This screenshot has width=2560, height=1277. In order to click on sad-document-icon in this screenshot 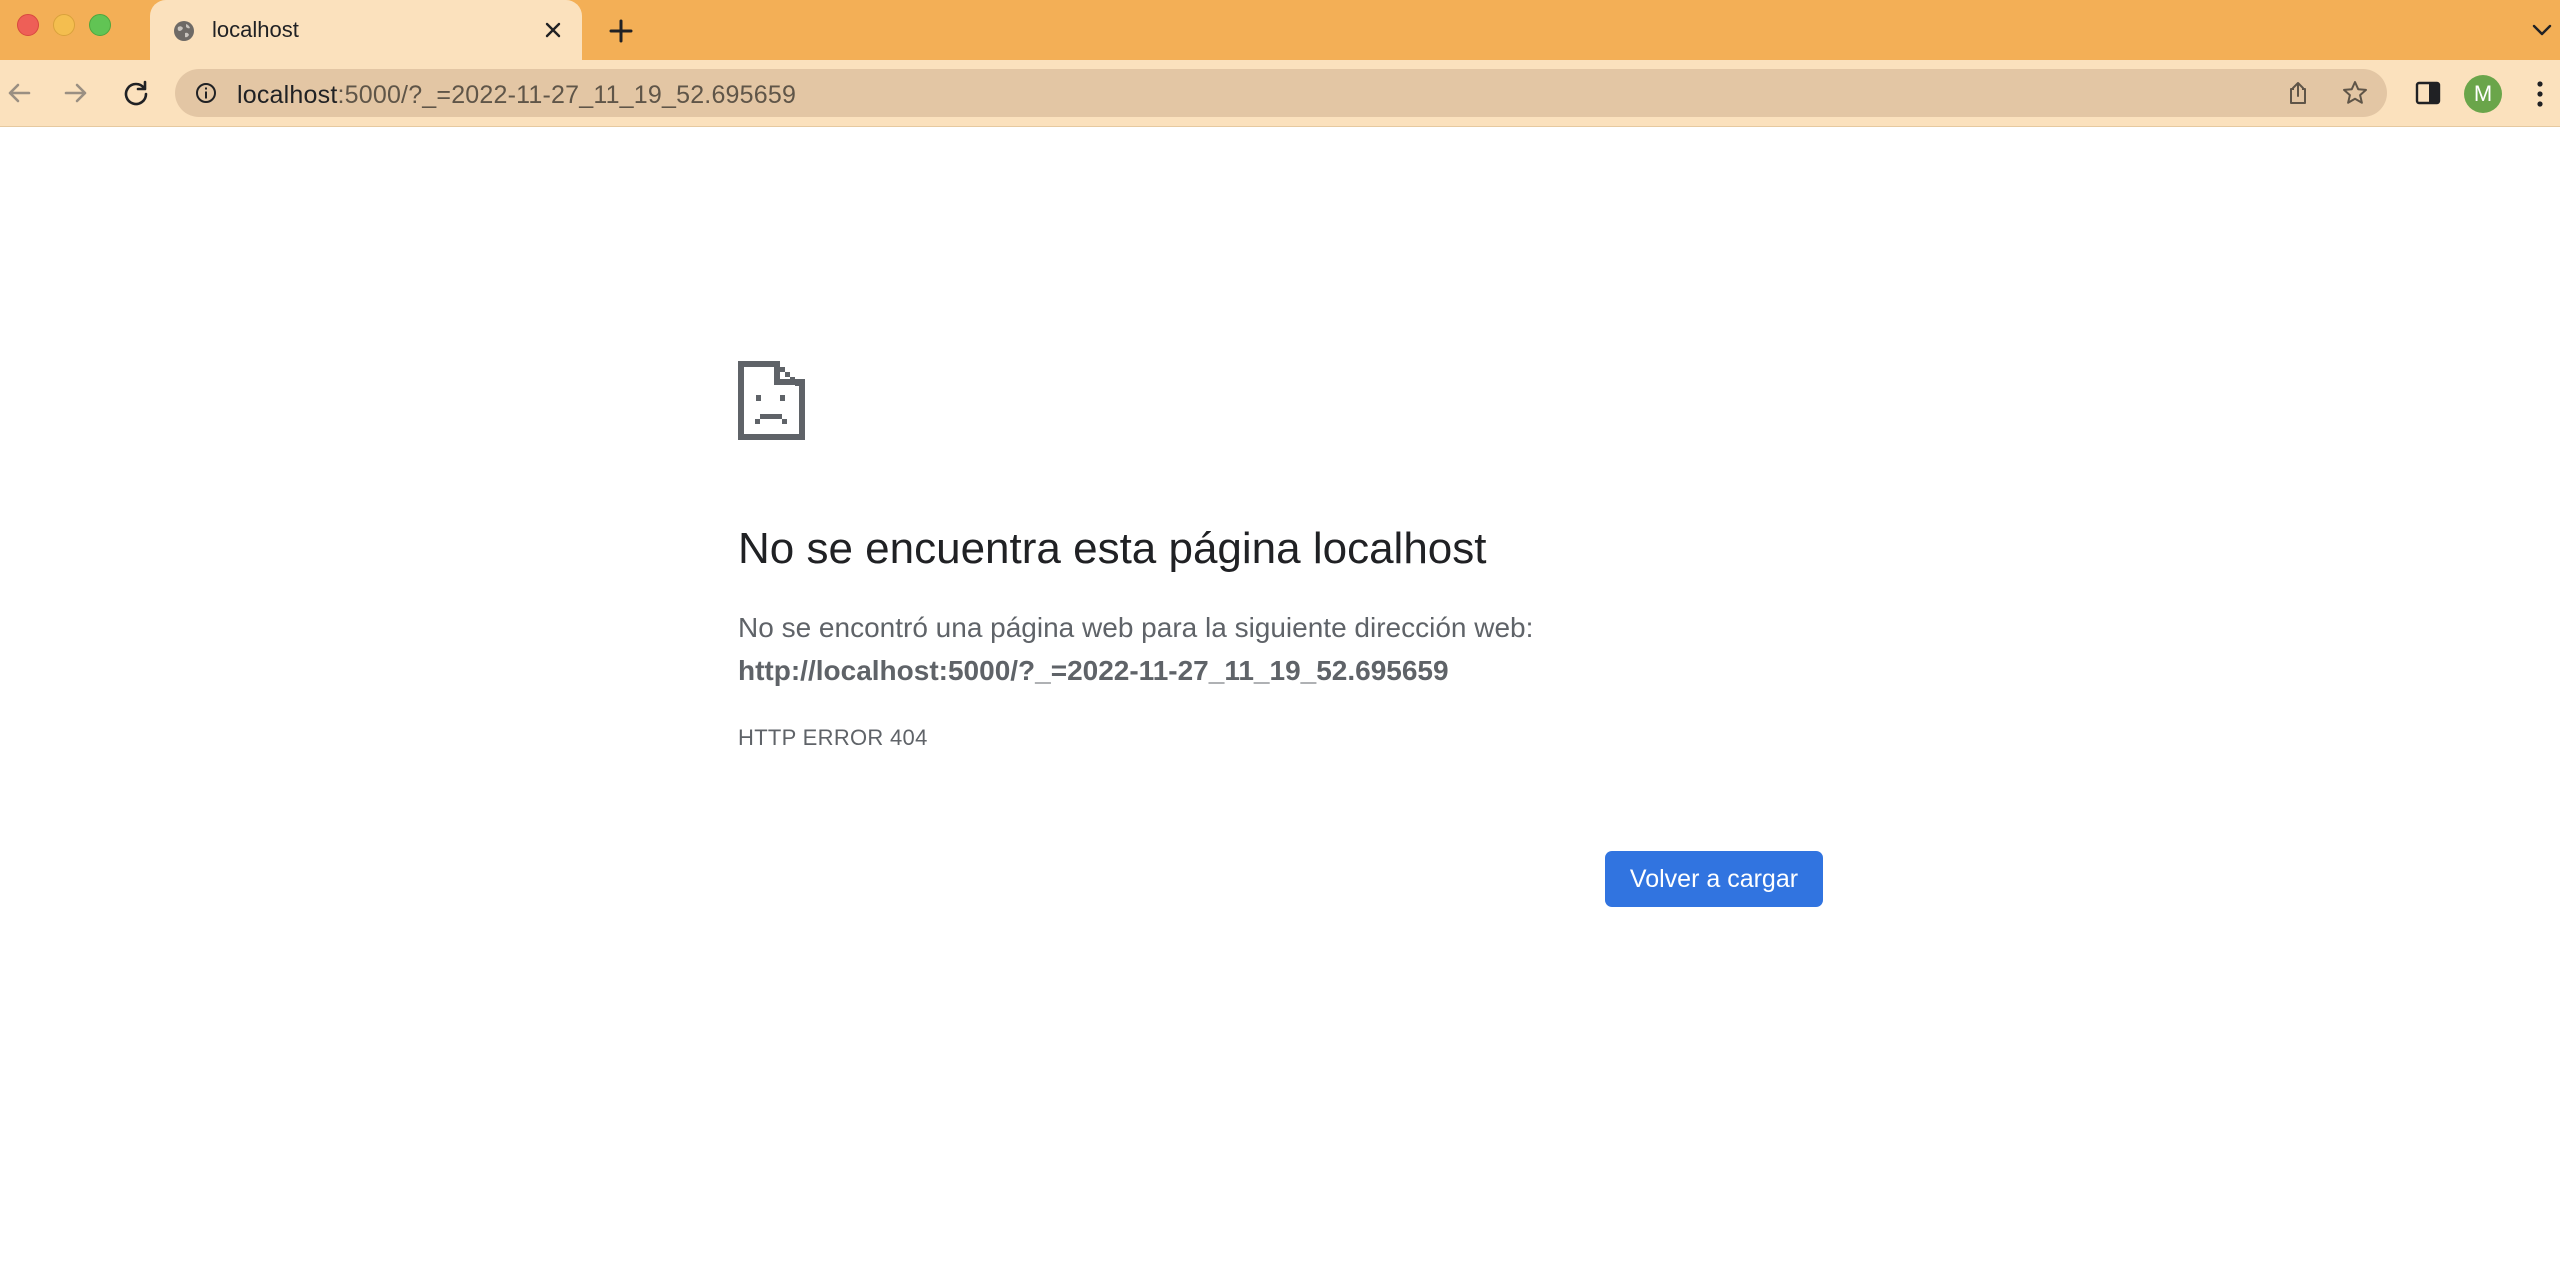, I will do `click(771, 400)`.